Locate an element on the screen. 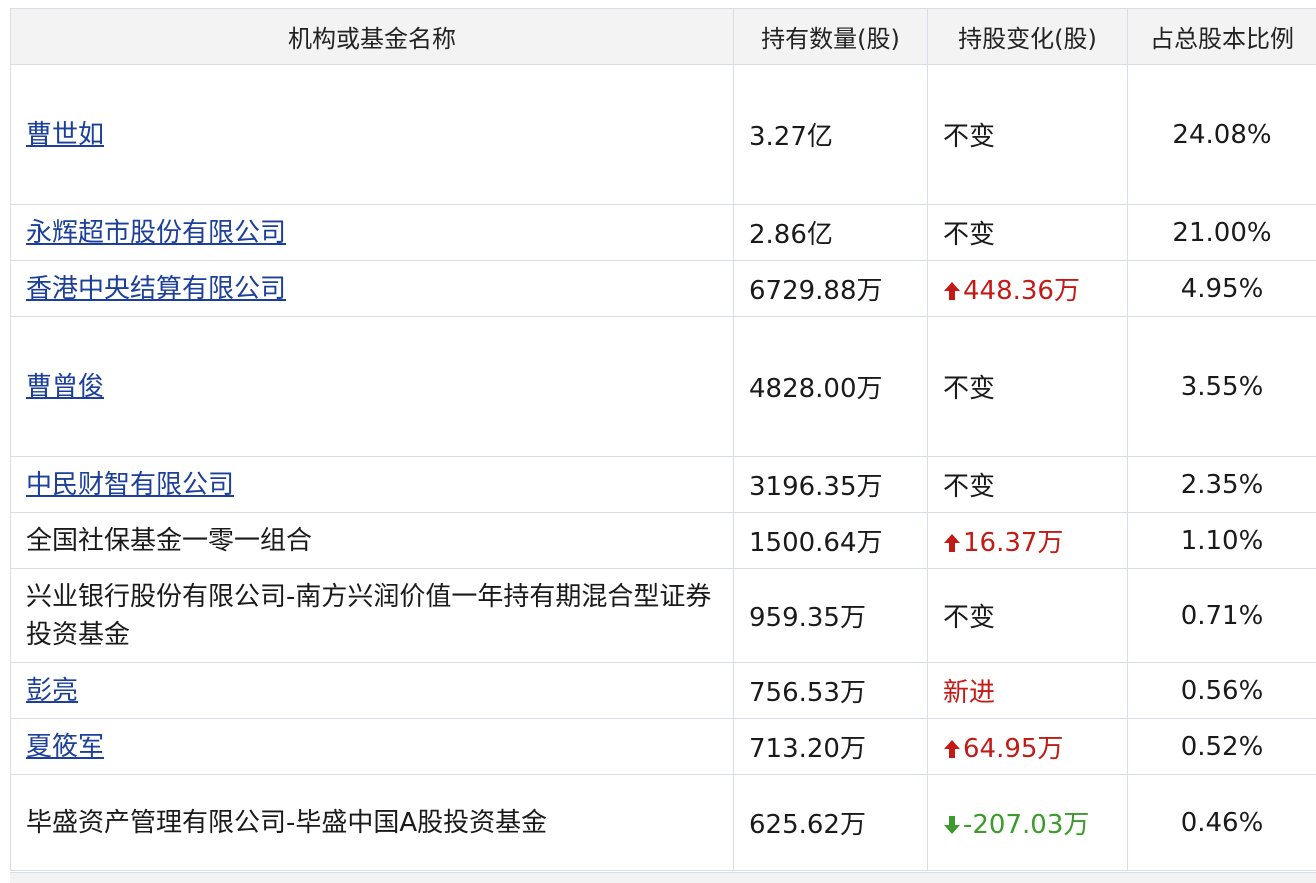 This screenshot has width=1316, height=883. change-value: -207.03万 is located at coordinates (1026, 825).